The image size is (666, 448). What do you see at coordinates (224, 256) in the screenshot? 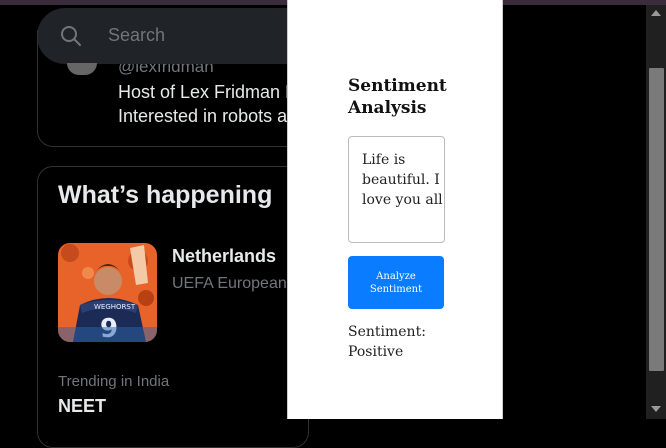
I see `trend-name: Netherlands` at bounding box center [224, 256].